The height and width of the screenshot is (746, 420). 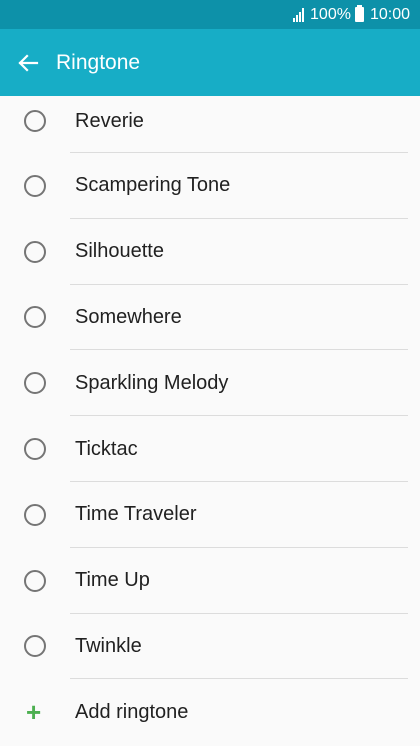 I want to click on battery-icon, so click(x=359, y=13).